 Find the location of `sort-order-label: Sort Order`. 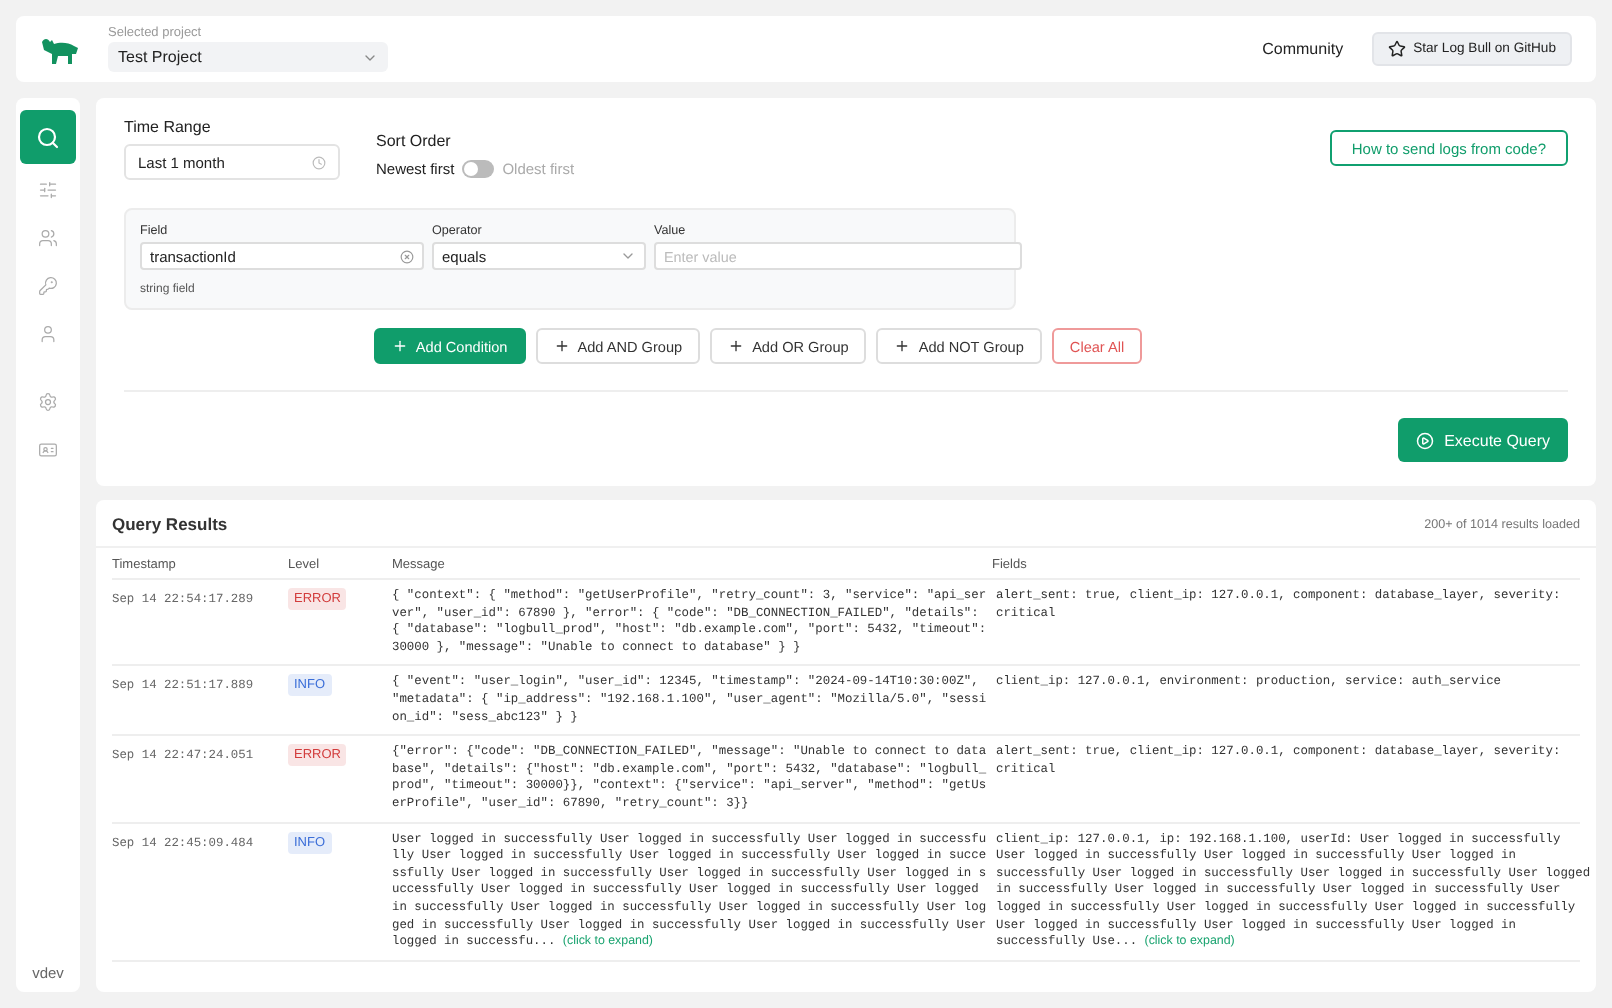

sort-order-label: Sort Order is located at coordinates (414, 141).